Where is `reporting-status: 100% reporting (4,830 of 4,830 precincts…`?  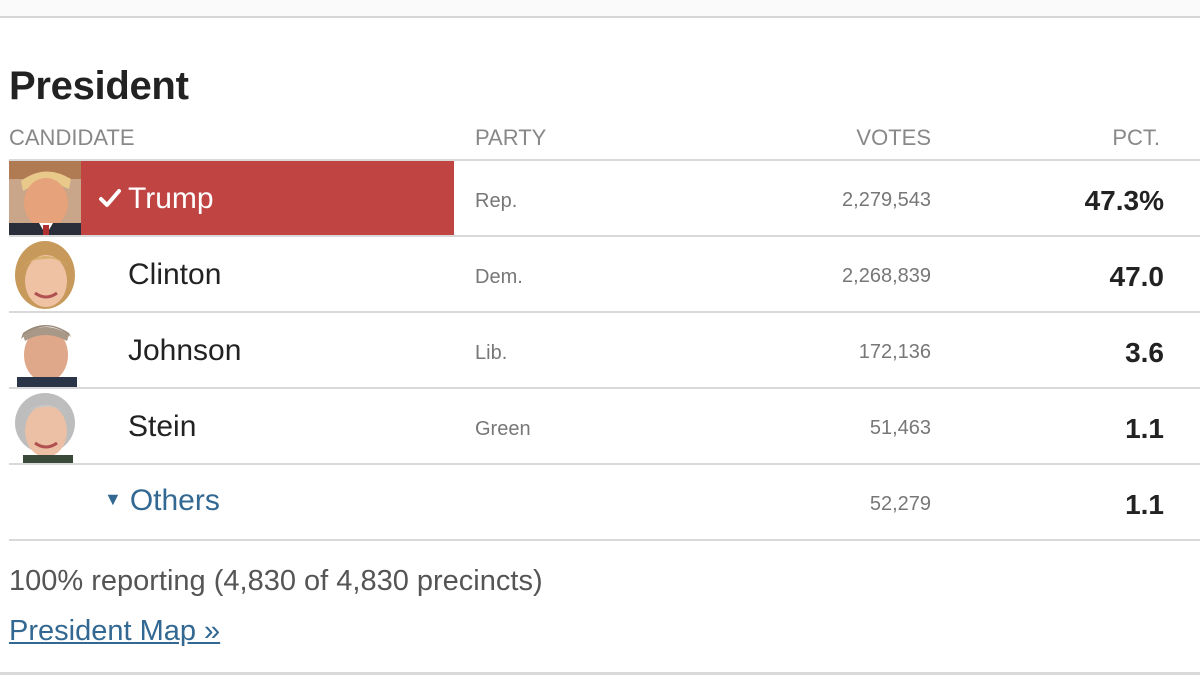
reporting-status: 100% reporting (4,830 of 4,830 precincts… is located at coordinates (276, 581).